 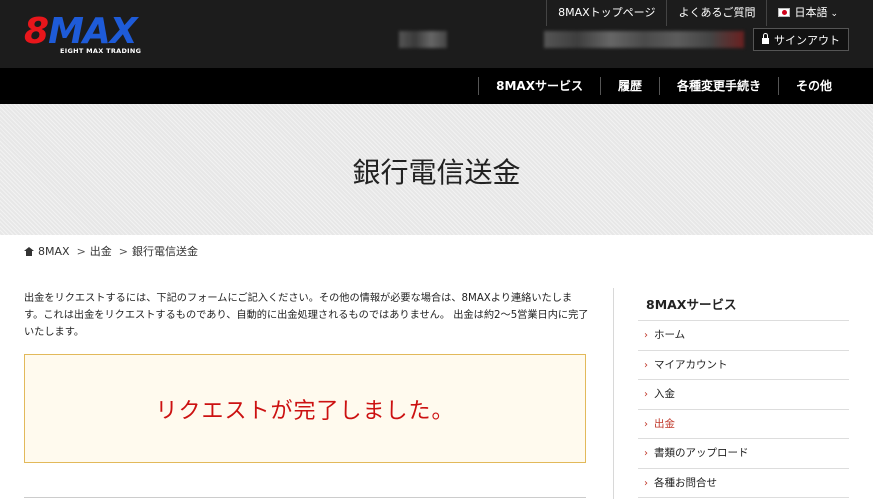 What do you see at coordinates (716, 13) in the screenshot?
I see `faq-link: よくあるご質問` at bounding box center [716, 13].